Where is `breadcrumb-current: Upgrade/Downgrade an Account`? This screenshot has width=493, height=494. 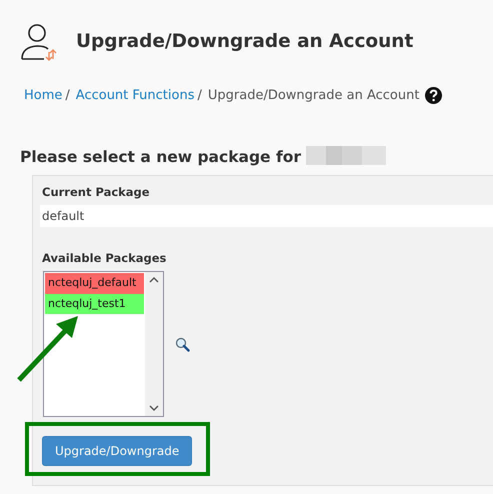
breadcrumb-current: Upgrade/Downgrade an Account is located at coordinates (314, 96).